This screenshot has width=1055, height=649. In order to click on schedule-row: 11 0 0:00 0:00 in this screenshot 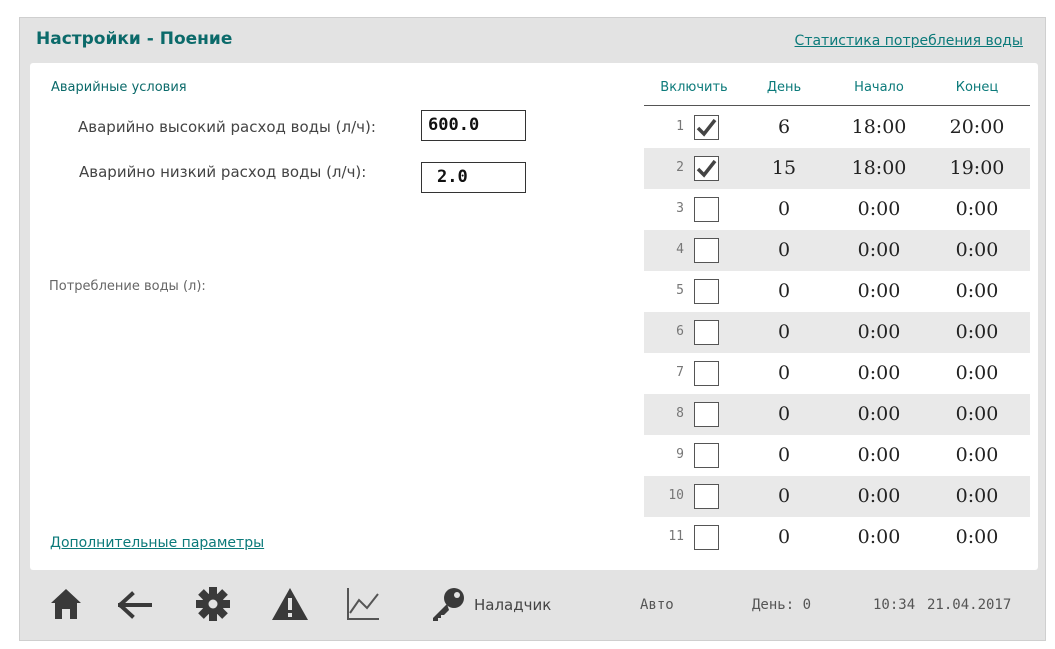, I will do `click(837, 537)`.